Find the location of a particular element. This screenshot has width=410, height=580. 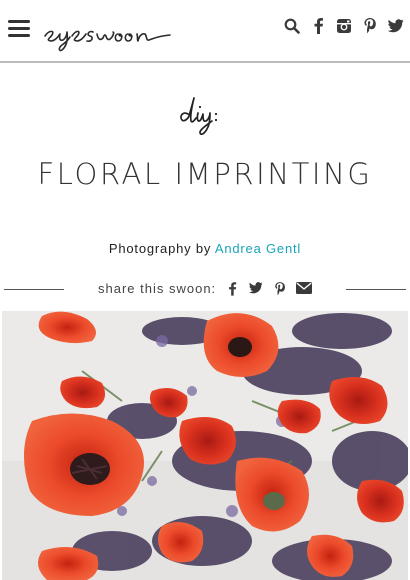

share-divider-right is located at coordinates (376, 289).